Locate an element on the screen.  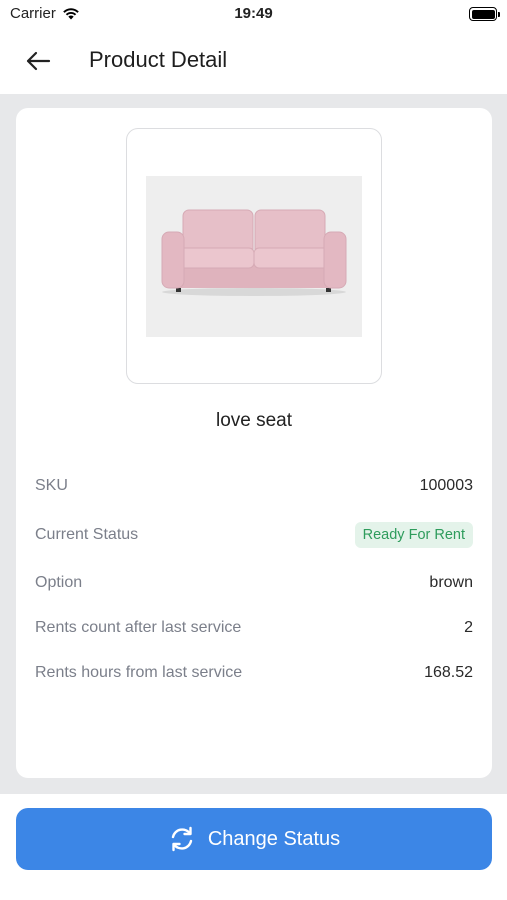
detail-row-rents-count: Rents count after last service 2 is located at coordinates (254, 628).